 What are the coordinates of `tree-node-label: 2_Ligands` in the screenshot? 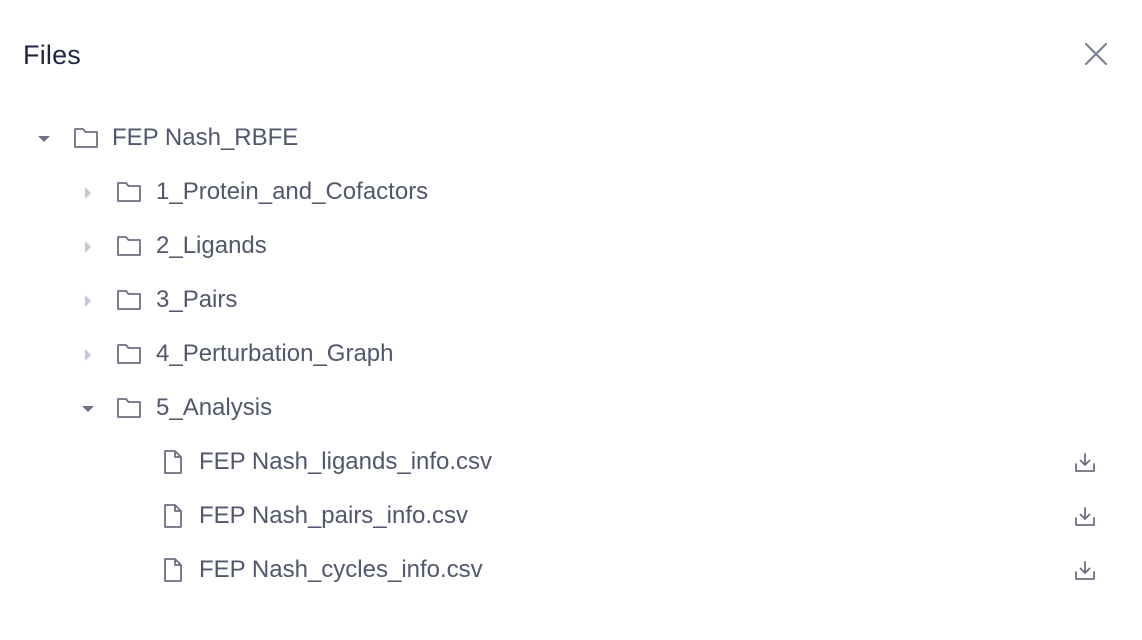 It's located at (211, 245).